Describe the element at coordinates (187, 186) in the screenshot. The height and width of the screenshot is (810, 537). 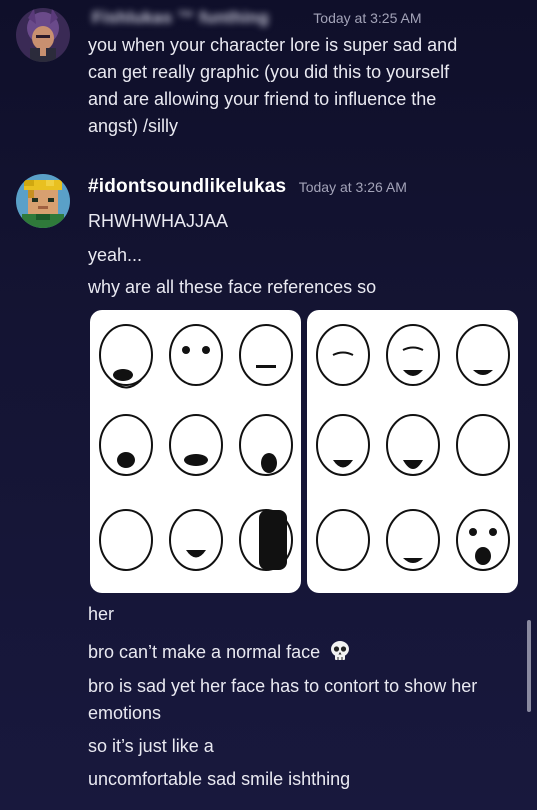
I see `username: #idontsoundlikelukas` at that location.